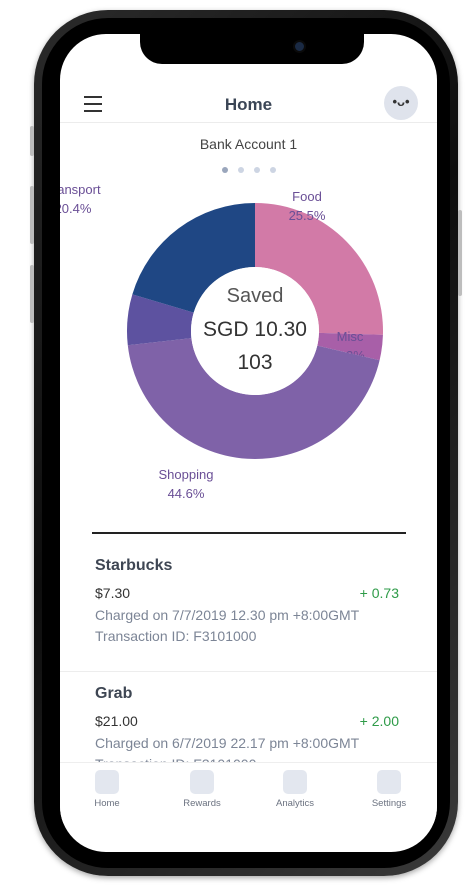  I want to click on charge-date: Charged on 6/7/2019 22.17 pm +8:00GMT, so click(227, 743).